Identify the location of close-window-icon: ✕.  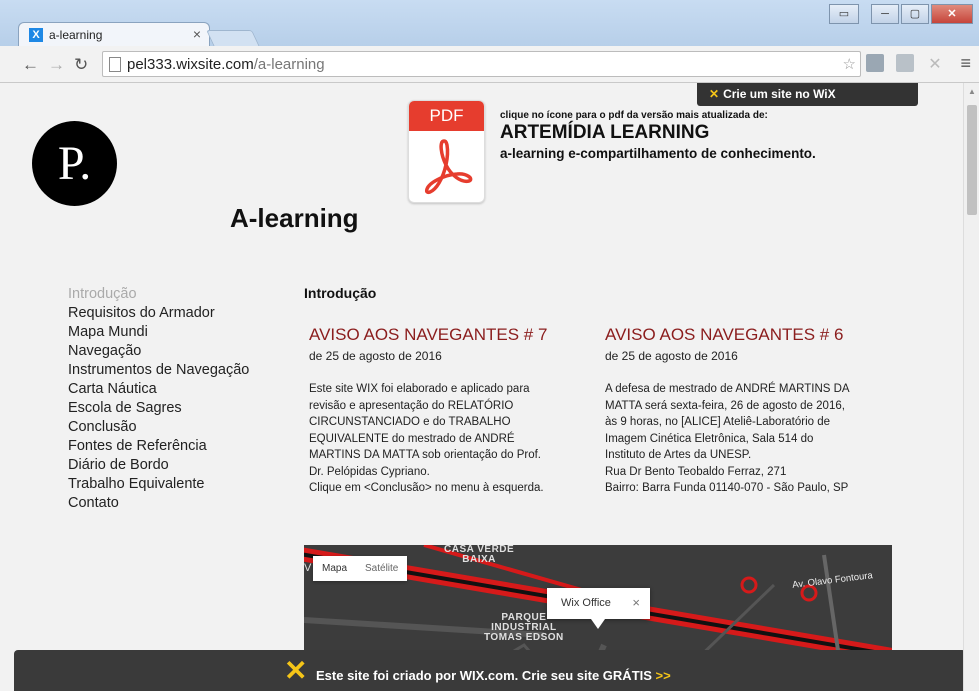
(952, 14).